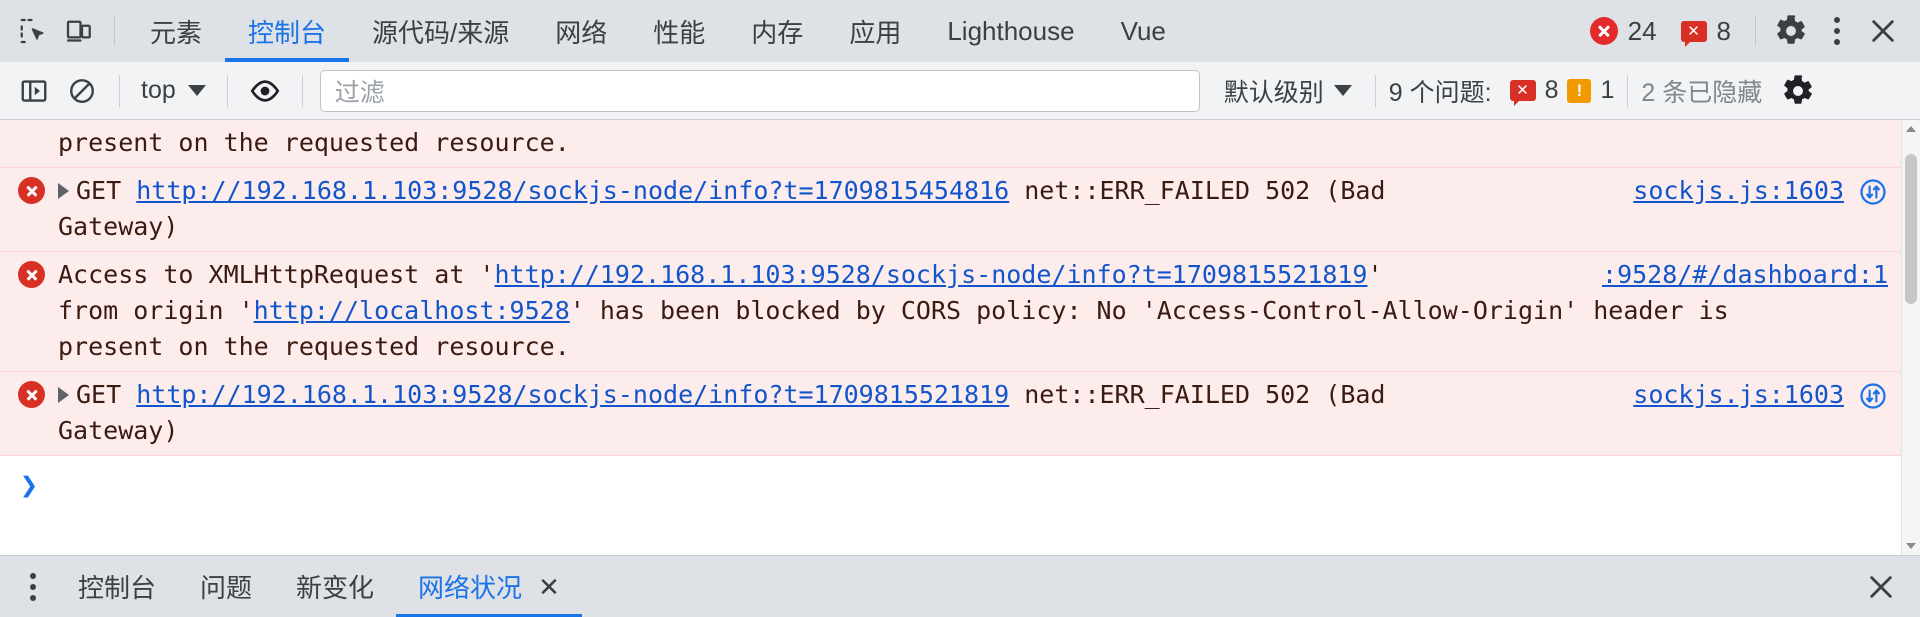  I want to click on panel-tab-vue: Vue, so click(1143, 31).